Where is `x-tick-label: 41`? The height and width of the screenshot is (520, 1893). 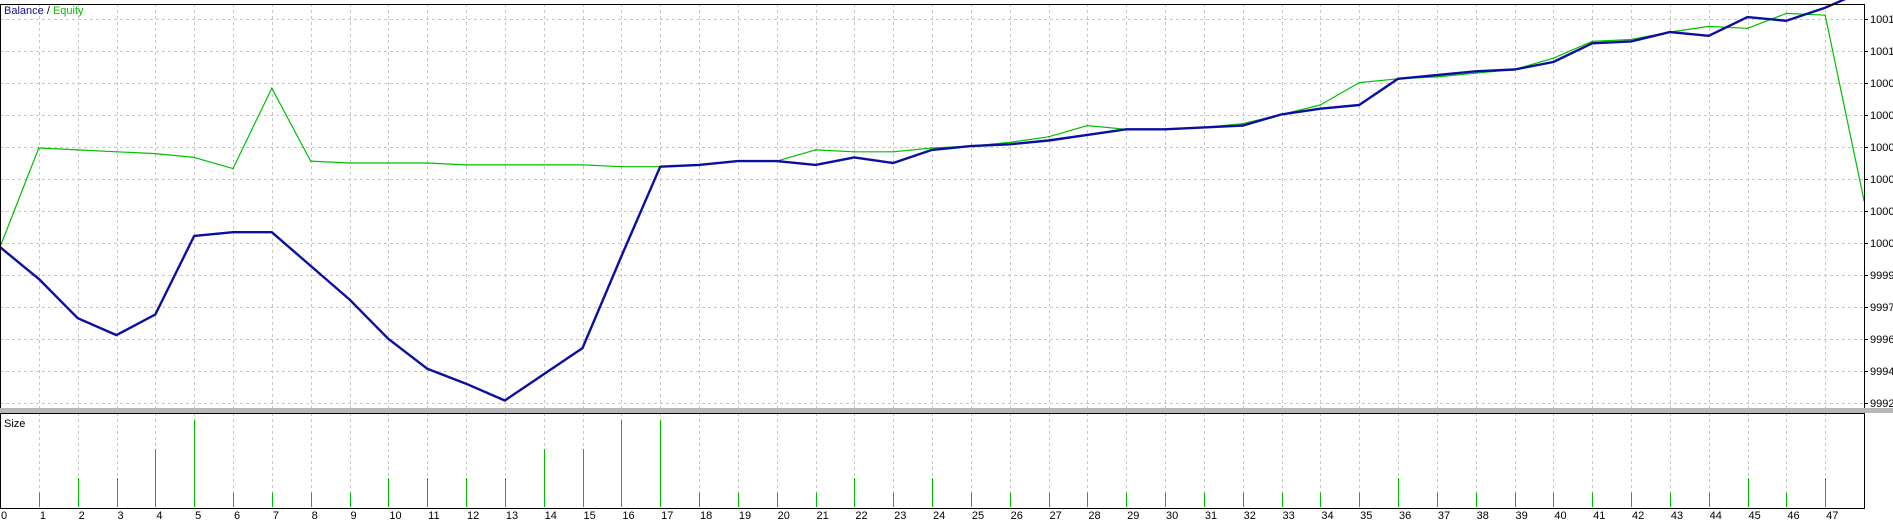
x-tick-label: 41 is located at coordinates (1599, 515).